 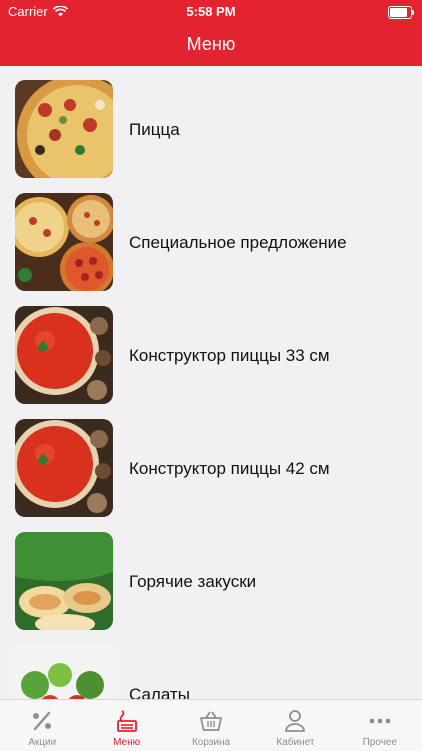 I want to click on tab-bar: Акции Меню Корзина Кабинет Прочее, so click(x=211, y=725).